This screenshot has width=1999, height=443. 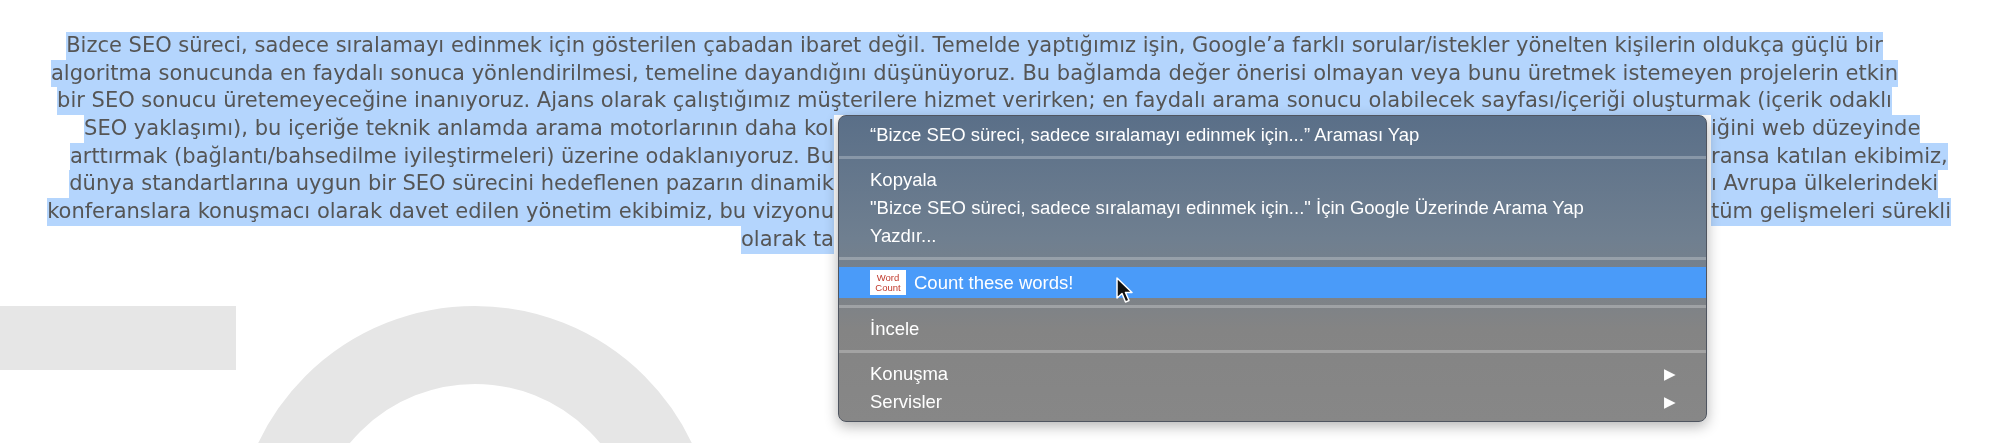 What do you see at coordinates (1272, 402) in the screenshot?
I see `menu-item: Servisler ▶` at bounding box center [1272, 402].